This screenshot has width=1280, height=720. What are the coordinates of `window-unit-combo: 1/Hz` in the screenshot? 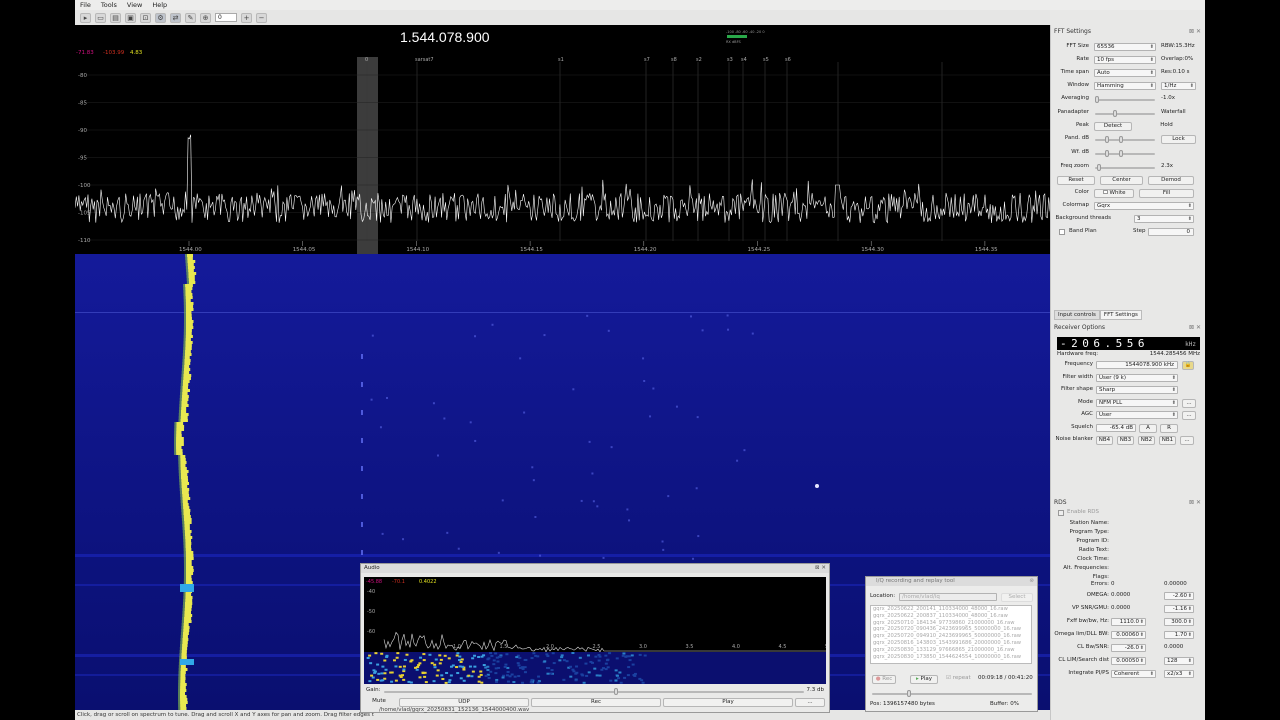 It's located at (1178, 86).